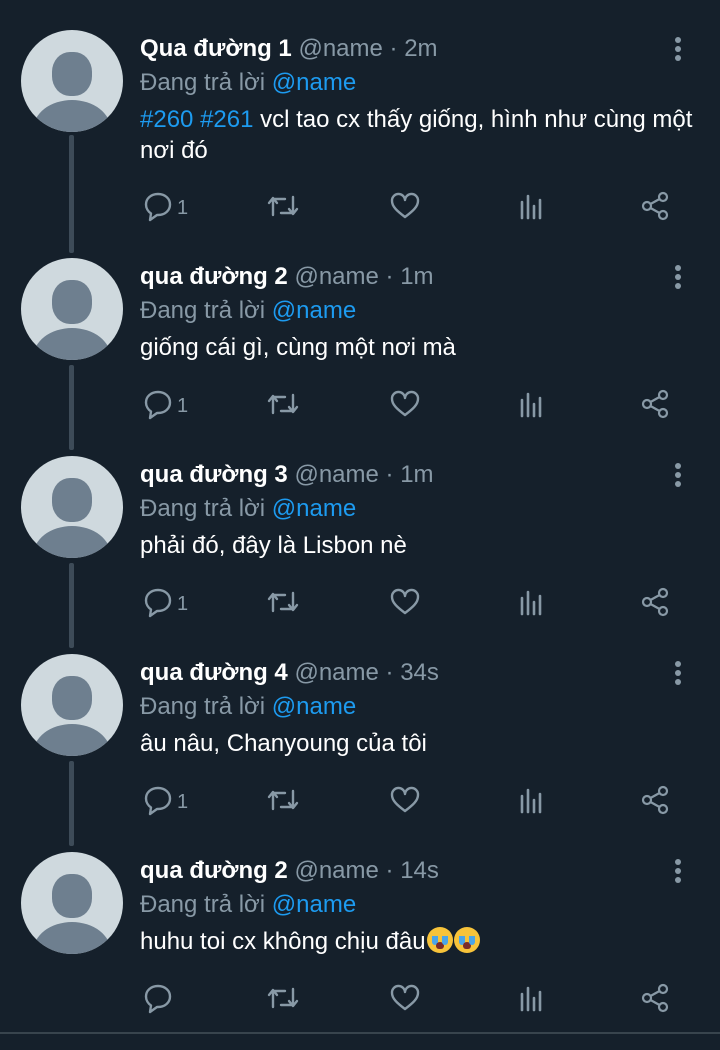 The height and width of the screenshot is (1050, 720). Describe the element at coordinates (216, 48) in the screenshot. I see `display-name: Qua đường 1` at that location.